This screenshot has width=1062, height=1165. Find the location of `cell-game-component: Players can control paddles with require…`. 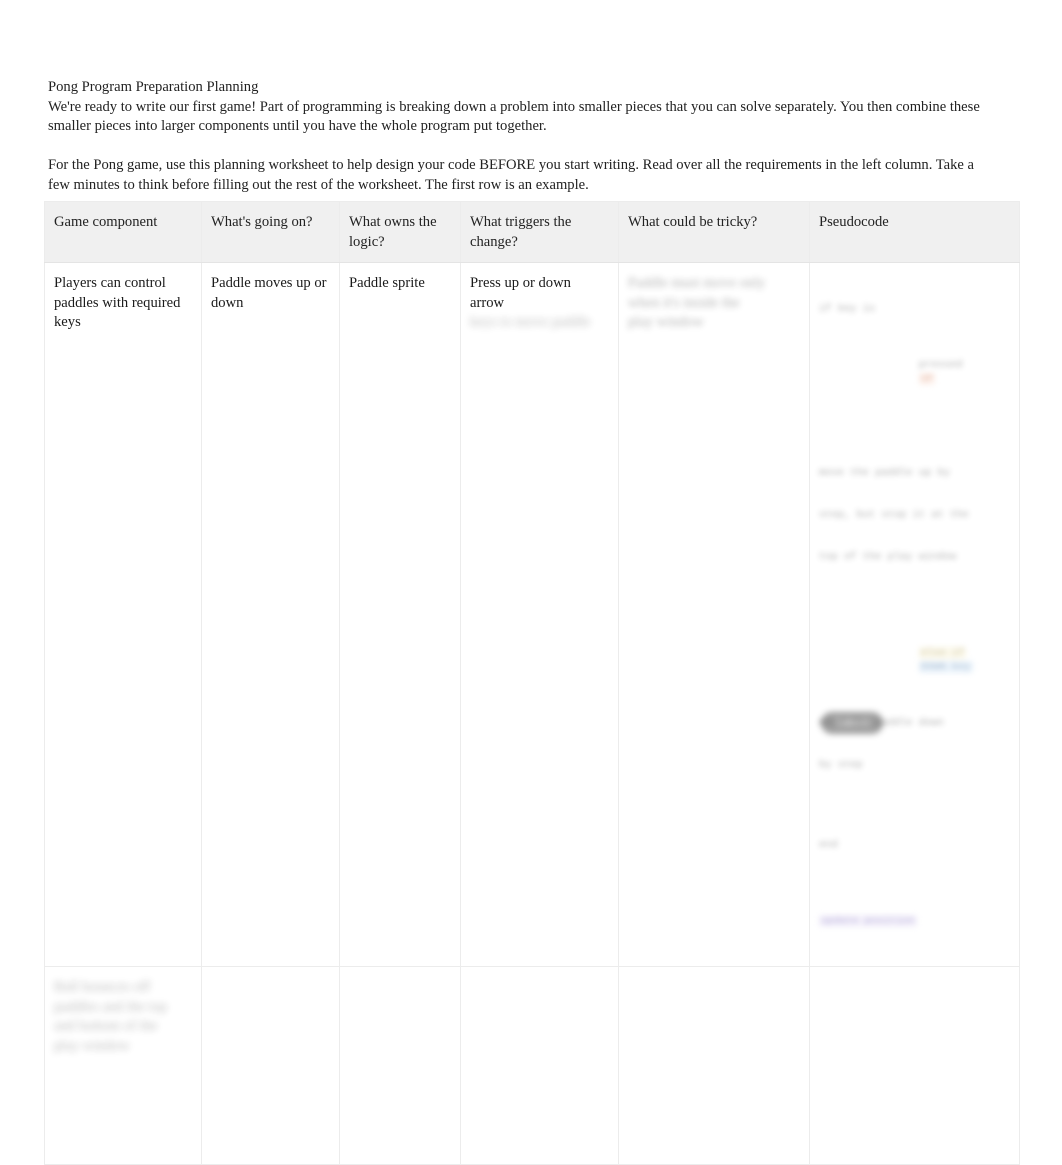

cell-game-component: Players can control paddles with require… is located at coordinates (123, 614).